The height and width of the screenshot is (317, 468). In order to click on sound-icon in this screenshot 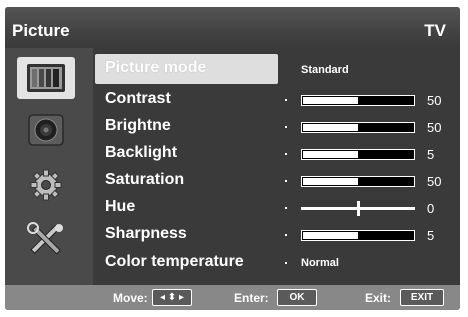, I will do `click(46, 130)`.